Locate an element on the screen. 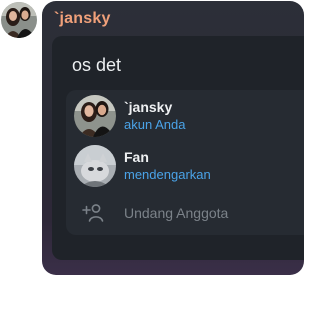 The height and width of the screenshot is (320, 320). list-item: Fan mendengarkan is located at coordinates (185, 166).